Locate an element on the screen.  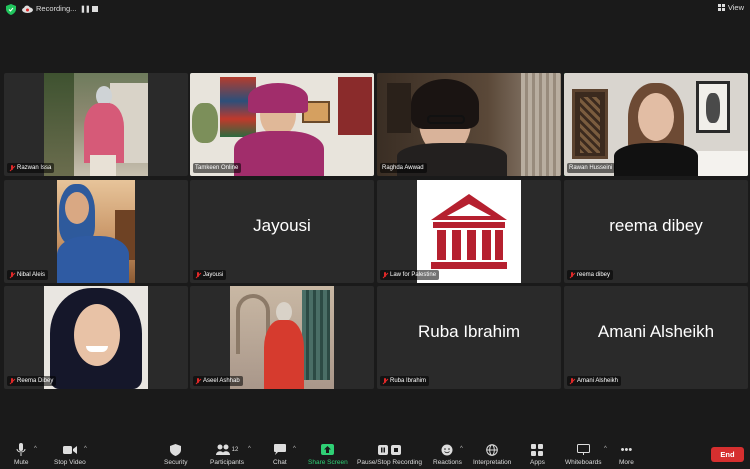
security-shield-icon is located at coordinates (176, 449).